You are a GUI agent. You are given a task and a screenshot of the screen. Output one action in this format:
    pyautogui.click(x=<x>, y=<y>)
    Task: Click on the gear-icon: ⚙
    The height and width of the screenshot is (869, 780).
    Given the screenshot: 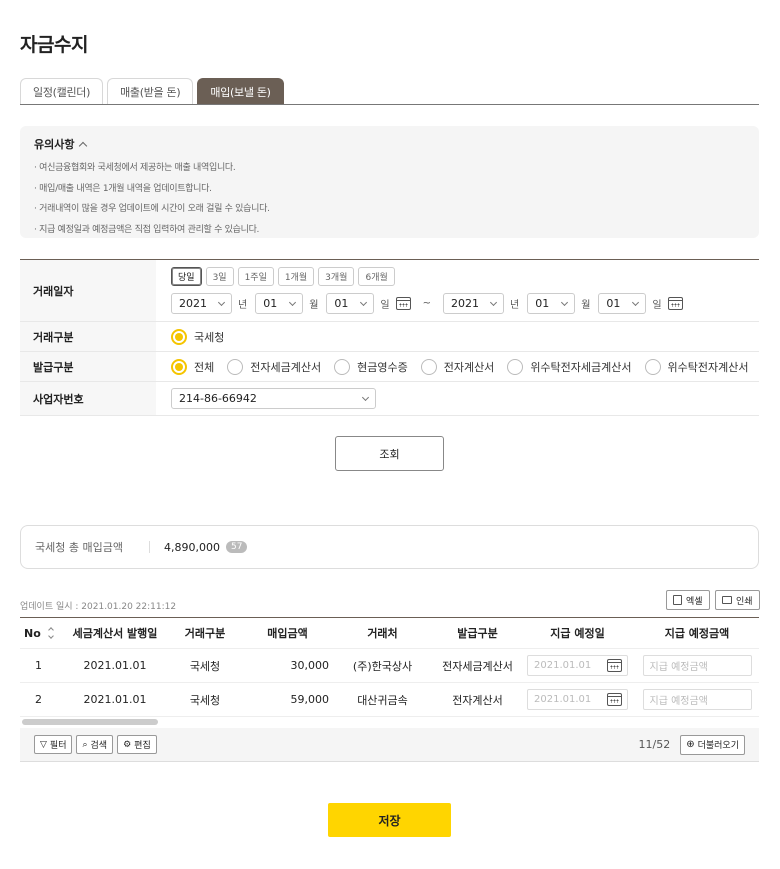 What is the action you would take?
    pyautogui.click(x=127, y=744)
    